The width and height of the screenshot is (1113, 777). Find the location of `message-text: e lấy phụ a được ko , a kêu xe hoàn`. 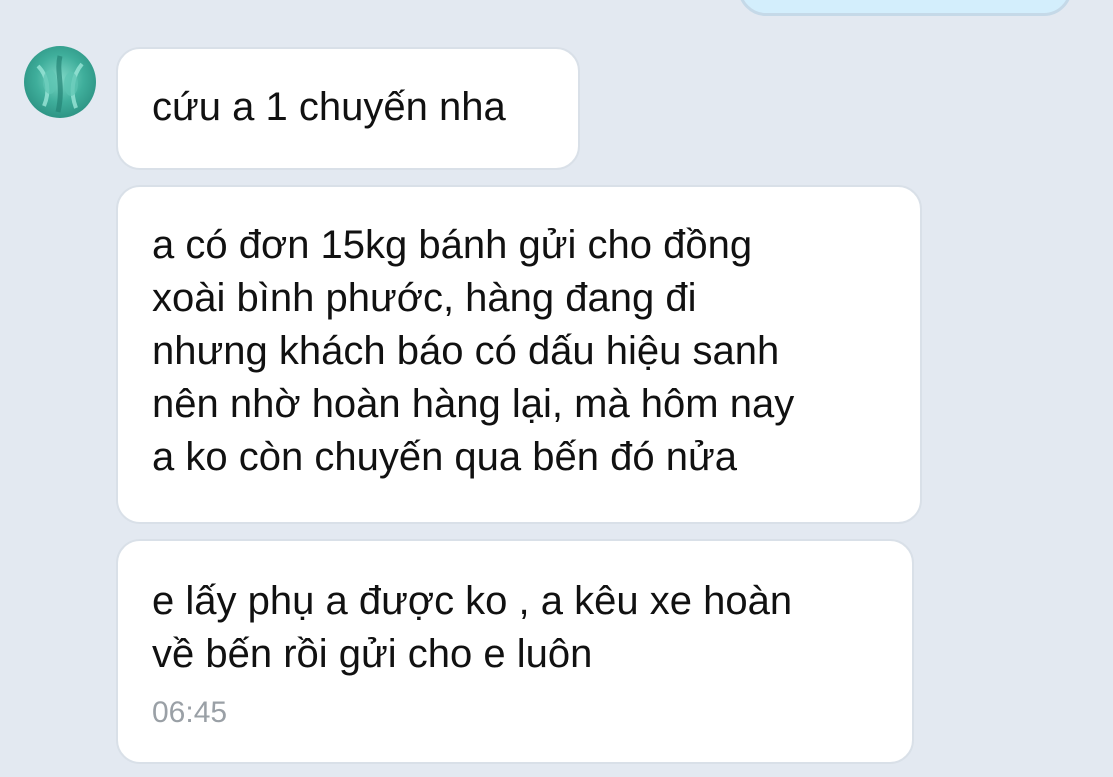

message-text: e lấy phụ a được ko , a kêu xe hoàn is located at coordinates (472, 601).